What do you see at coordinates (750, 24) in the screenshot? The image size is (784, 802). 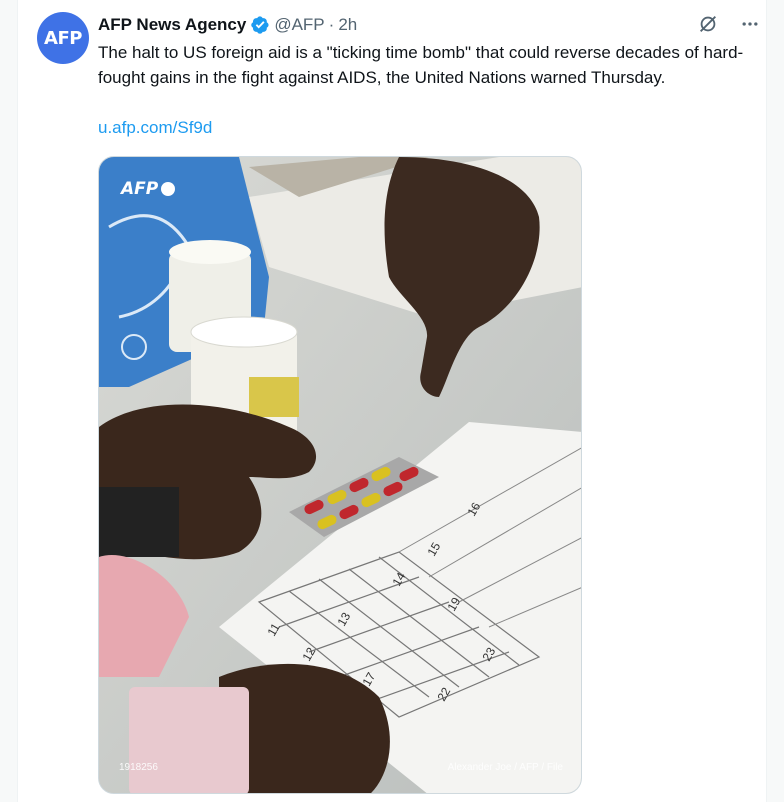 I see `more-icon` at bounding box center [750, 24].